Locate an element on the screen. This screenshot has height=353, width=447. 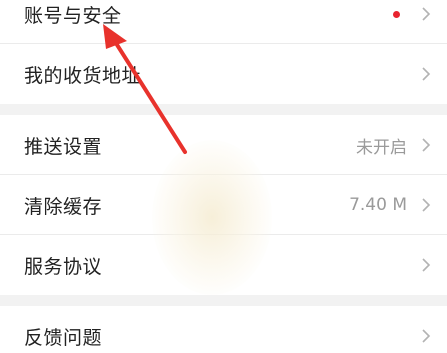
menu-item-label: 账号与安全 is located at coordinates (73, 15).